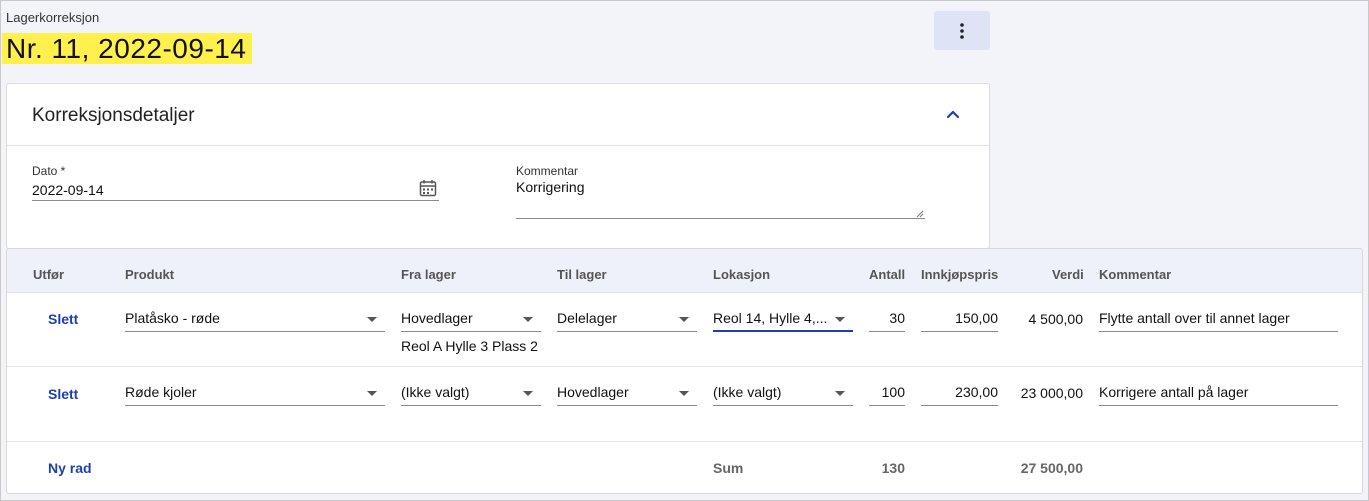  Describe the element at coordinates (70, 468) in the screenshot. I see `new-row-link: Ny rad` at that location.